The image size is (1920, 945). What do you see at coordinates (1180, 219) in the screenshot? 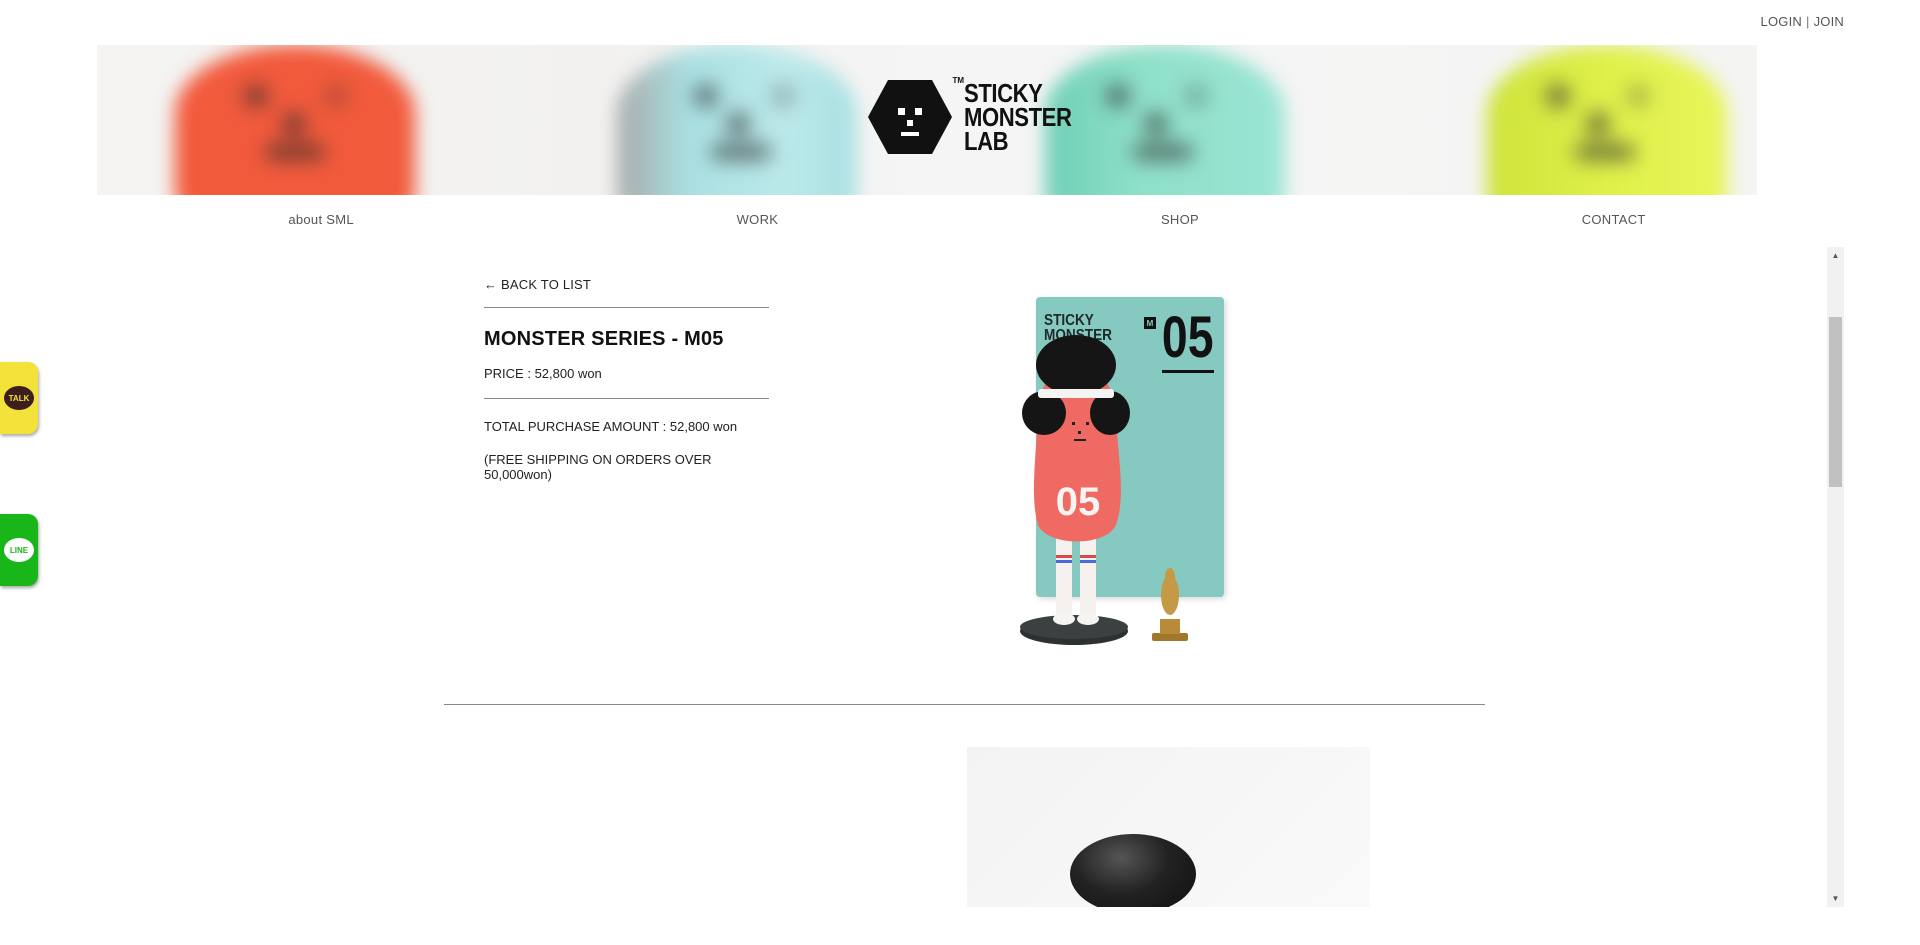
I see `nav-item-shop: SHOP` at bounding box center [1180, 219].